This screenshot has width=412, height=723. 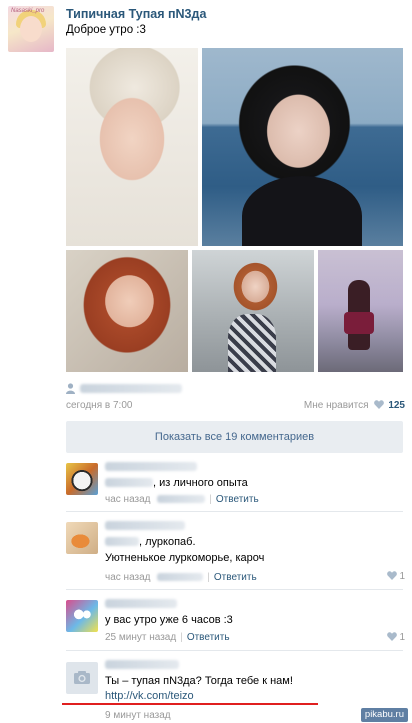 I want to click on highlight-underline, so click(x=190, y=704).